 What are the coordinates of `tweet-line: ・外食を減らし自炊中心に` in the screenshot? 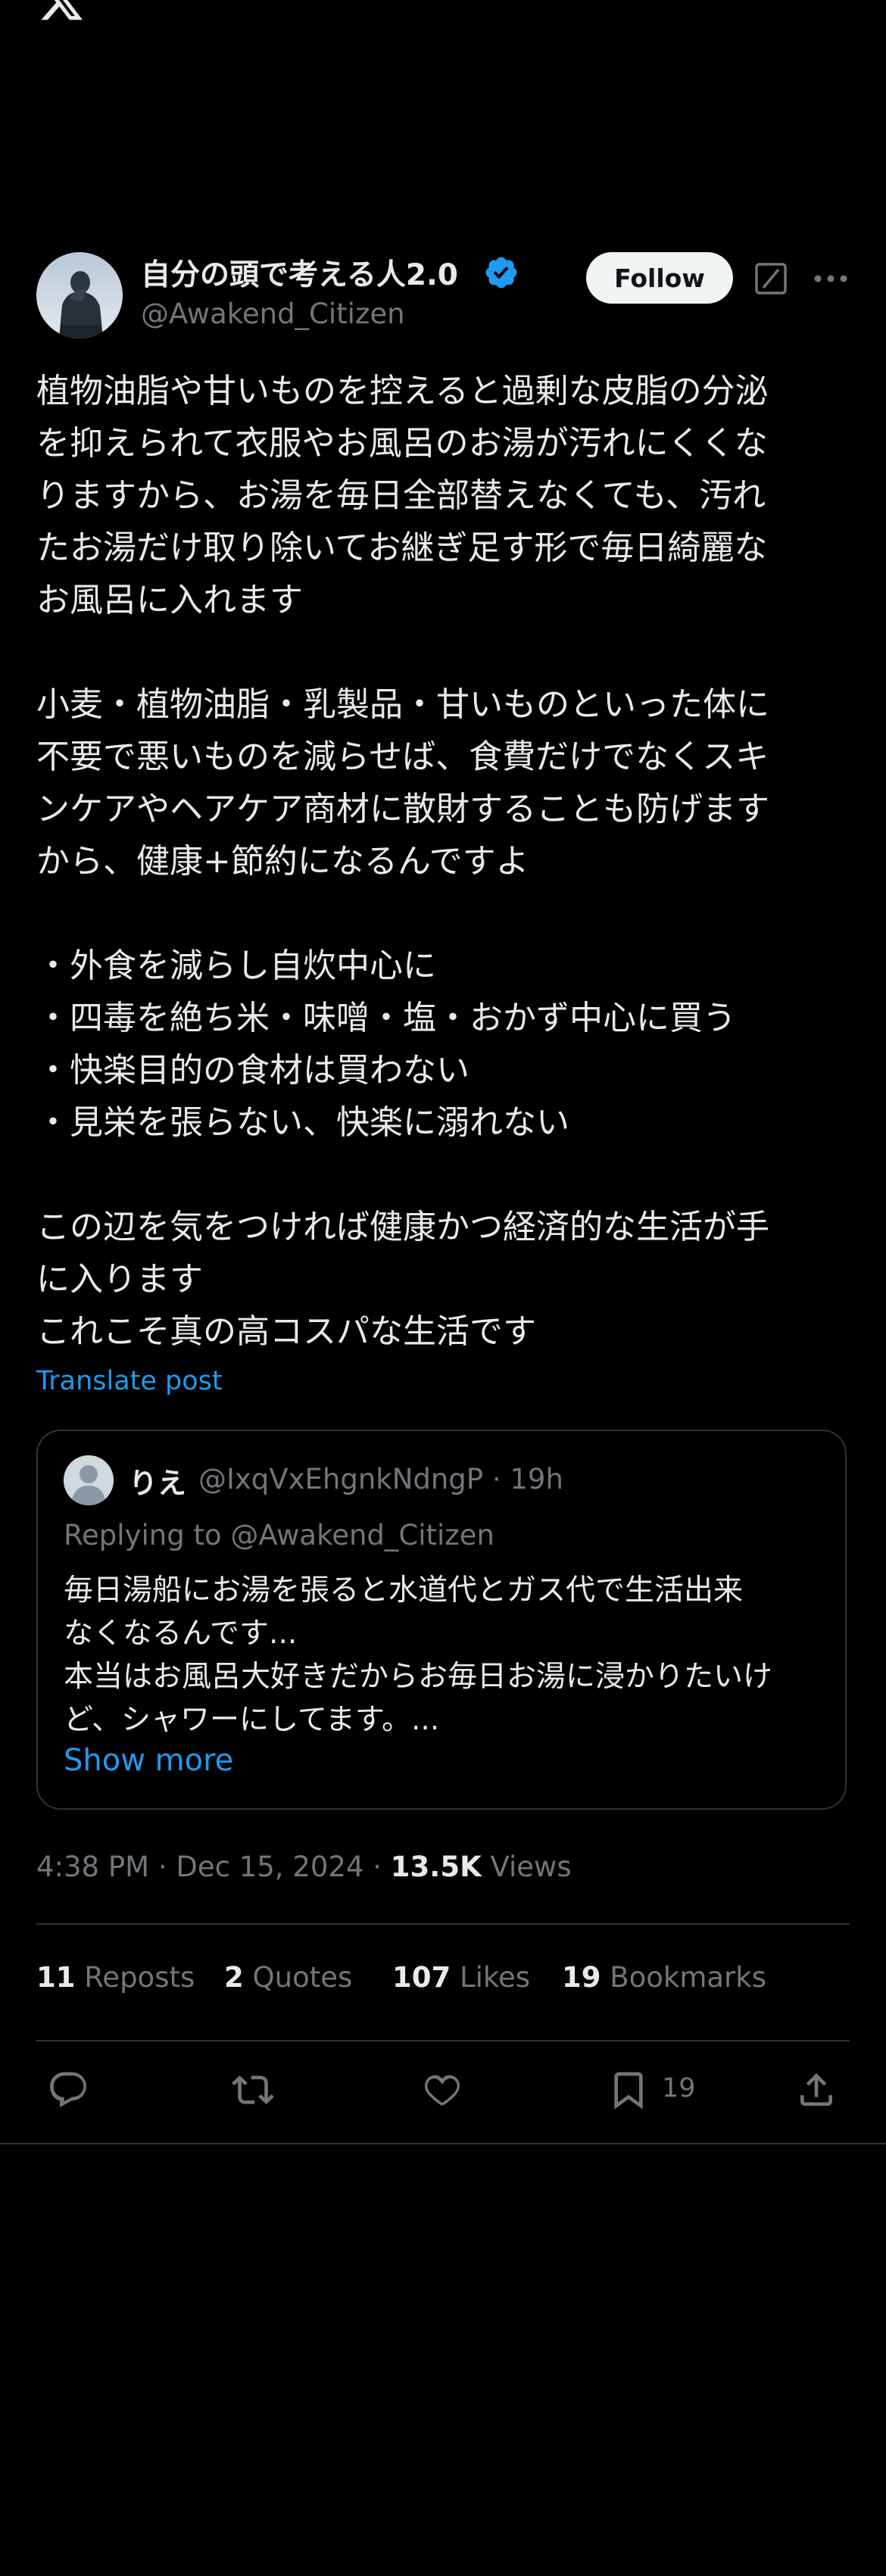 It's located at (236, 966).